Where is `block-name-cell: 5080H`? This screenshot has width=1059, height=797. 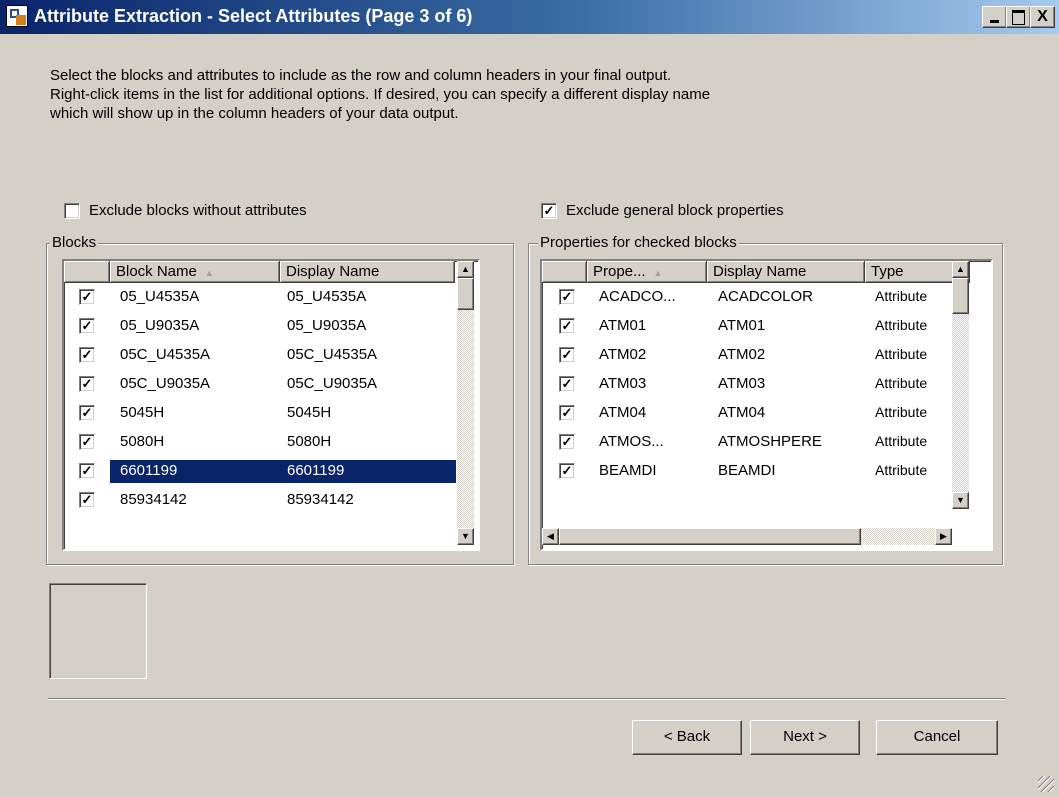 block-name-cell: 5080H is located at coordinates (142, 441).